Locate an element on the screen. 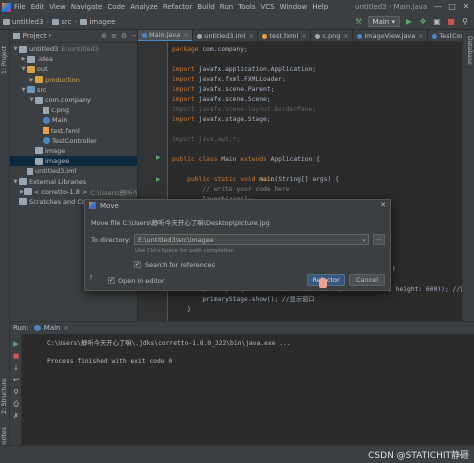  search-references-label: Search for references is located at coordinates (180, 265).